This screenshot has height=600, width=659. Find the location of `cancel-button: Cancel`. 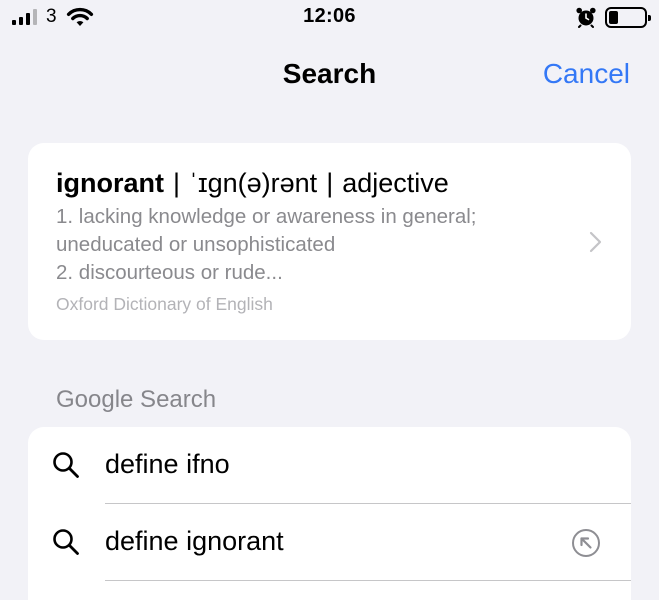

cancel-button: Cancel is located at coordinates (586, 74).